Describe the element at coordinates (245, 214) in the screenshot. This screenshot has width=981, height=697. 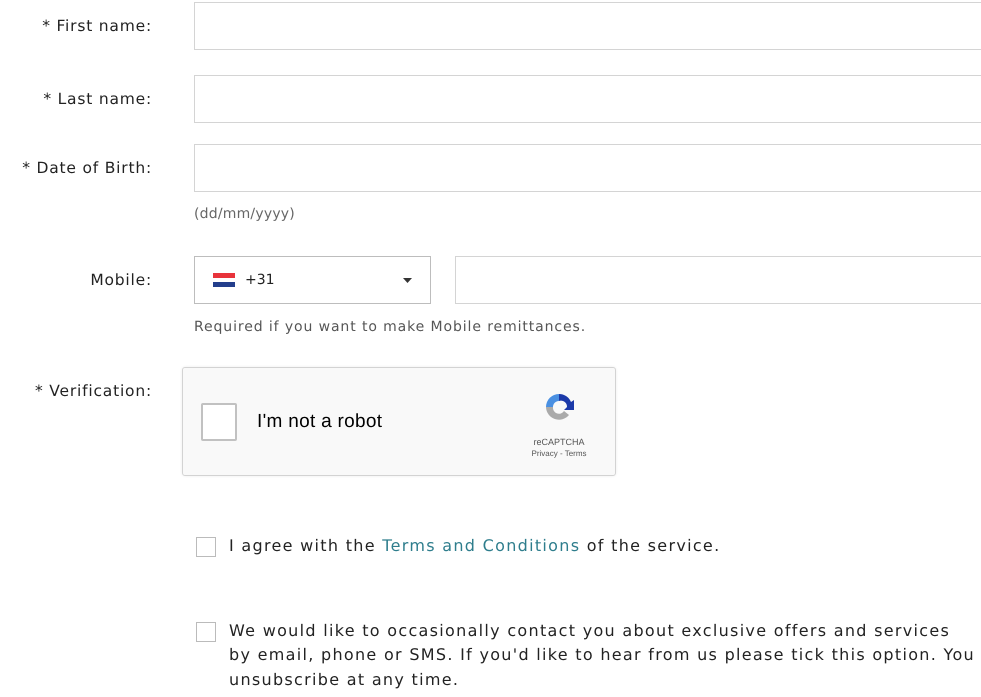
I see `helper-text: (dd/mm/yyyy)` at that location.